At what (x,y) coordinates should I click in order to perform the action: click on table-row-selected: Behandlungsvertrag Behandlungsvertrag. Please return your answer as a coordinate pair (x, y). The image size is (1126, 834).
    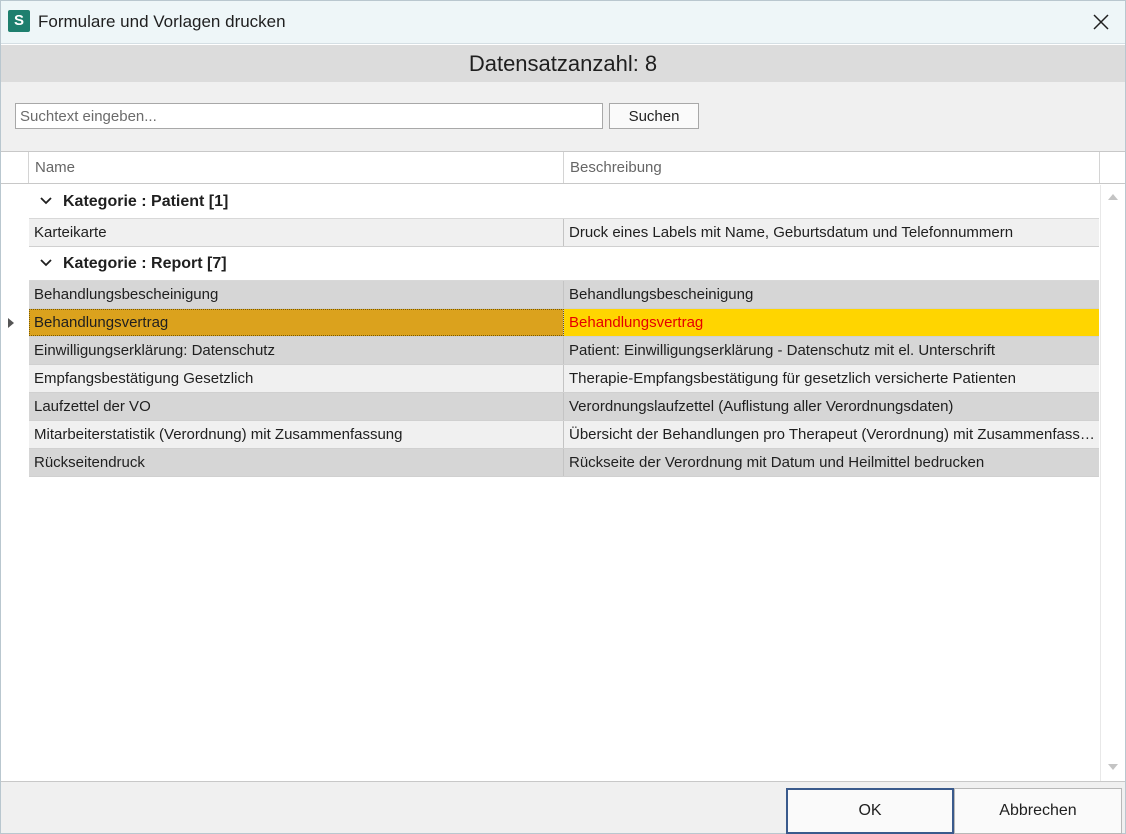
    Looking at the image, I should click on (564, 323).